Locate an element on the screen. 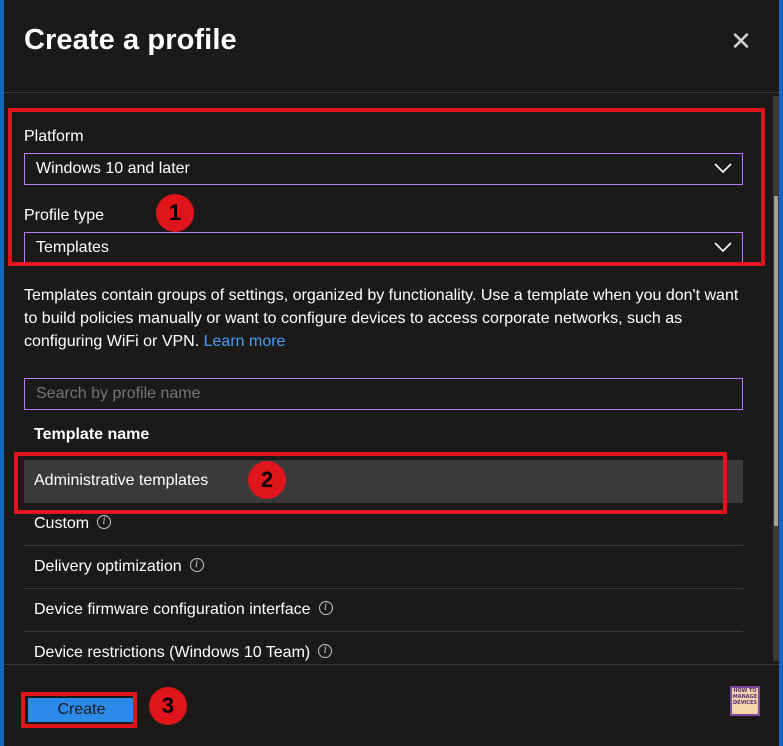 This screenshot has width=783, height=746. template-name-header: Template name is located at coordinates (92, 434).